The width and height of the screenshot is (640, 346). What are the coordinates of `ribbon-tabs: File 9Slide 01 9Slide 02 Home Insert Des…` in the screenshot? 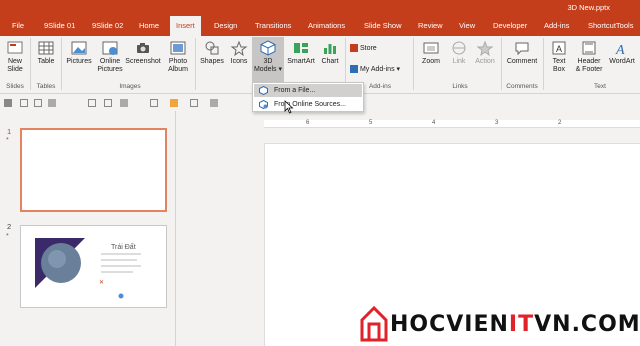 It's located at (320, 26).